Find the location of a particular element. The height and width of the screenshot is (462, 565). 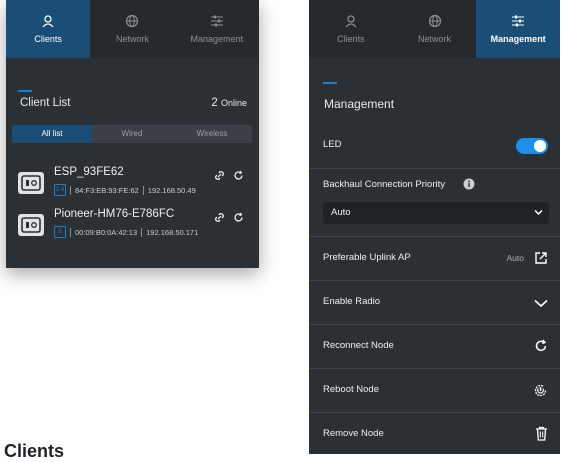

info-icon is located at coordinates (469, 184).